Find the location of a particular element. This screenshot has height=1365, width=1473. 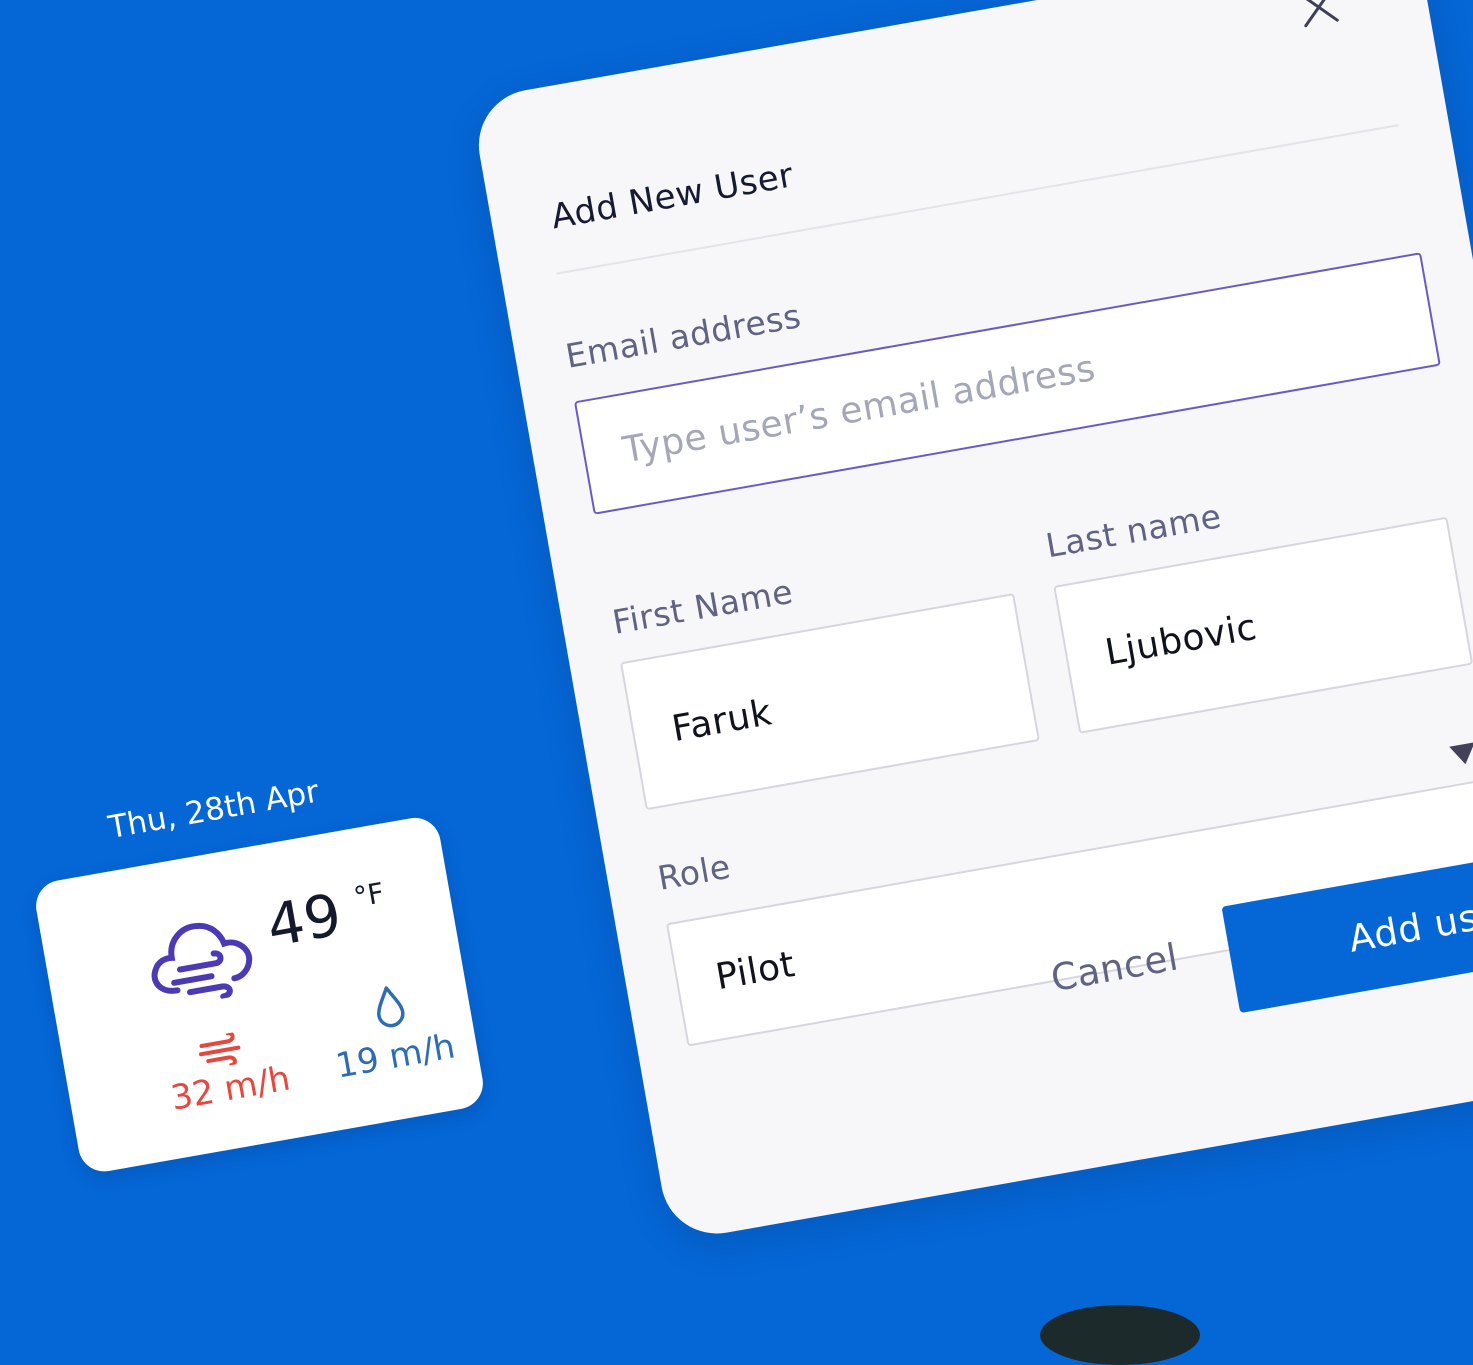

weather-card: 49 °F 32 m/h 19 m/h is located at coordinates (259, 994).